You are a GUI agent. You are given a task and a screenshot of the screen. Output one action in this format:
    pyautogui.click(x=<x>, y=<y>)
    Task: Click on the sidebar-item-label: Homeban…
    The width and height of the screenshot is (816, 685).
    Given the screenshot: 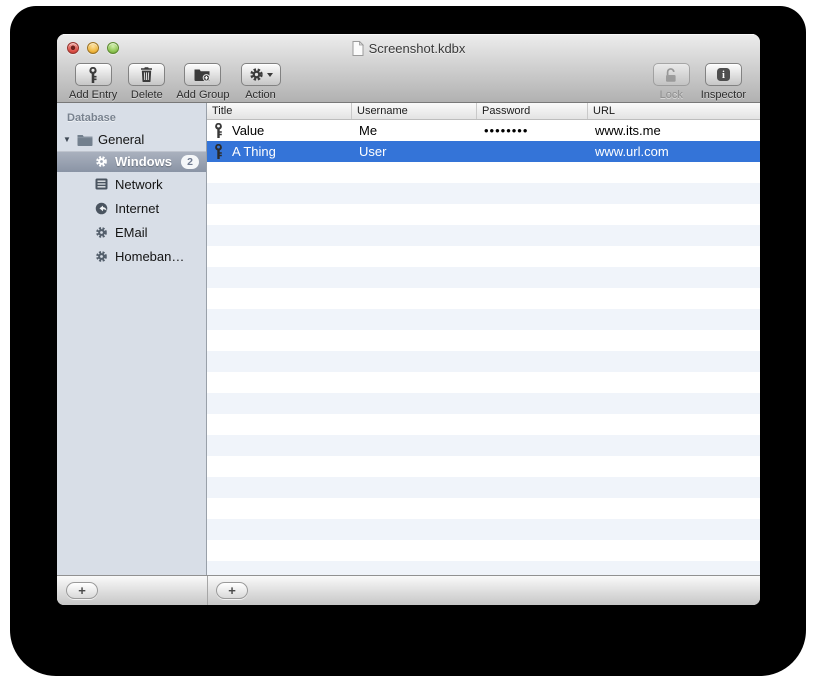 What is the action you would take?
    pyautogui.click(x=150, y=256)
    